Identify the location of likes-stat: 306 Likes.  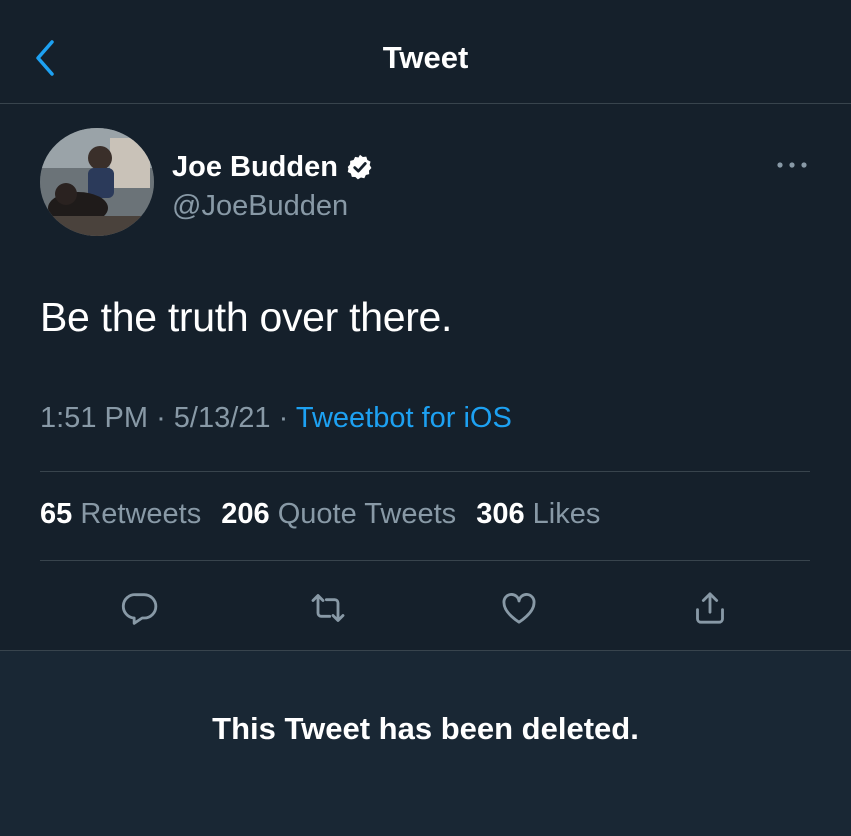
(538, 514).